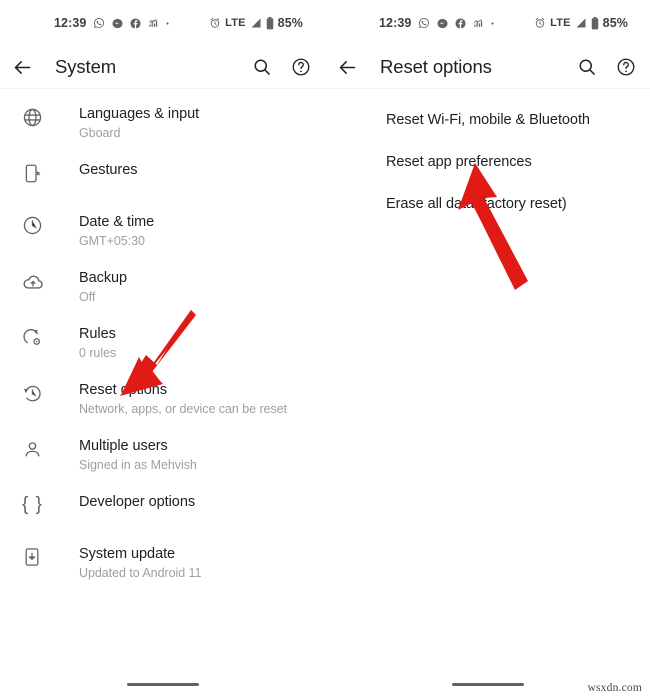 This screenshot has height=700, width=650. I want to click on app-bar: Reset options, so click(487, 67).